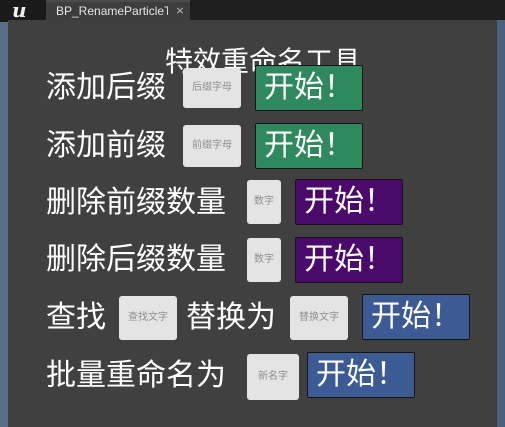 This screenshot has height=427, width=505. I want to click on prefix-input: 前缀字母, so click(212, 146).